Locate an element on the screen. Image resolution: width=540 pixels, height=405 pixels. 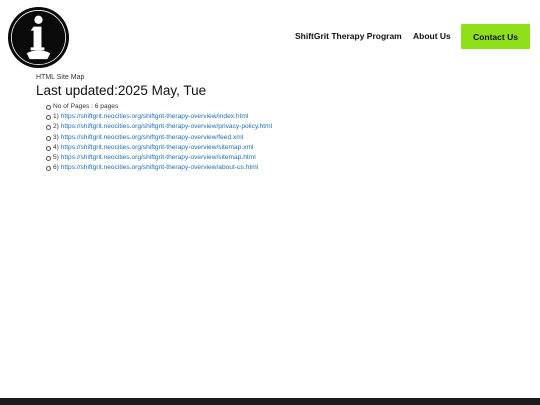
link-index: 3) is located at coordinates (56, 137).